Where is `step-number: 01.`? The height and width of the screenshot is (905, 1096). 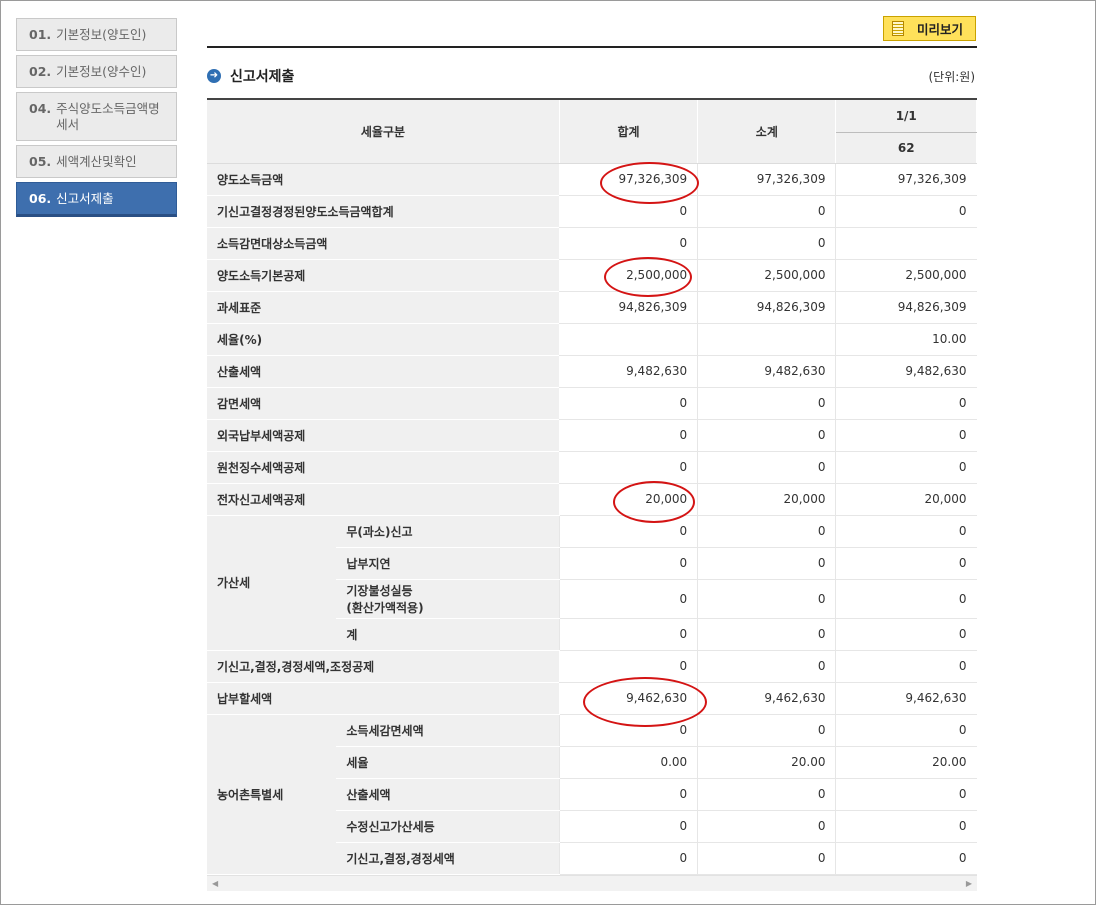 step-number: 01. is located at coordinates (40, 34).